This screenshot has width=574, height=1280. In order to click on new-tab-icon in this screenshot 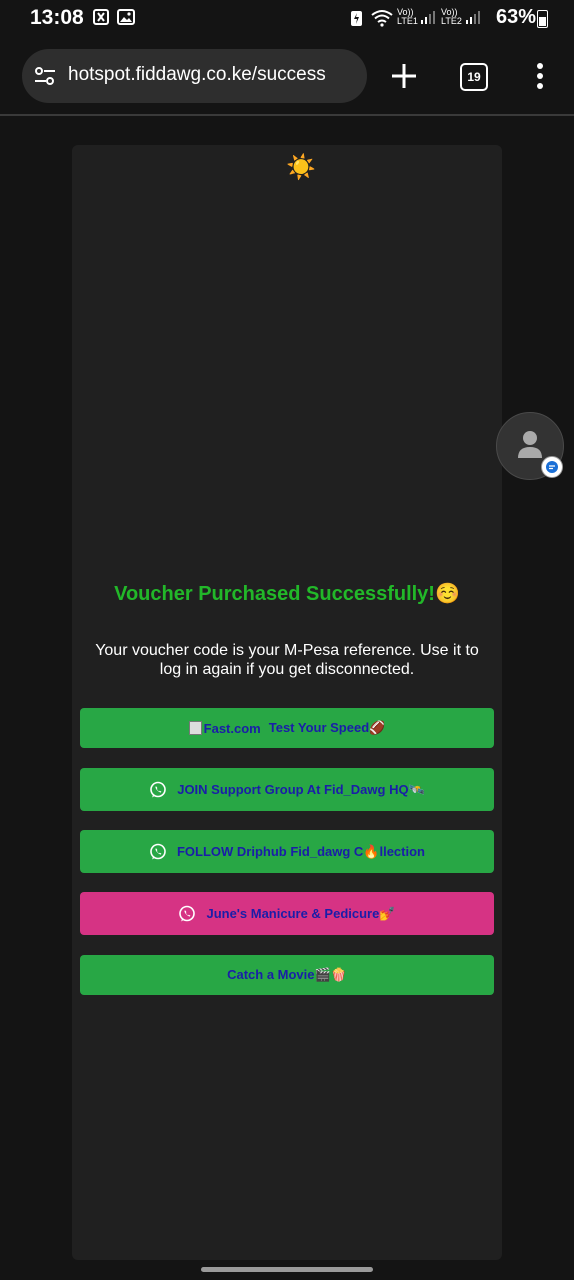, I will do `click(404, 76)`.